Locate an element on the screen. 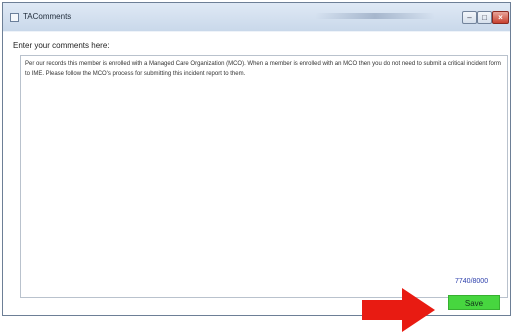  window-title: TAComments is located at coordinates (47, 16).